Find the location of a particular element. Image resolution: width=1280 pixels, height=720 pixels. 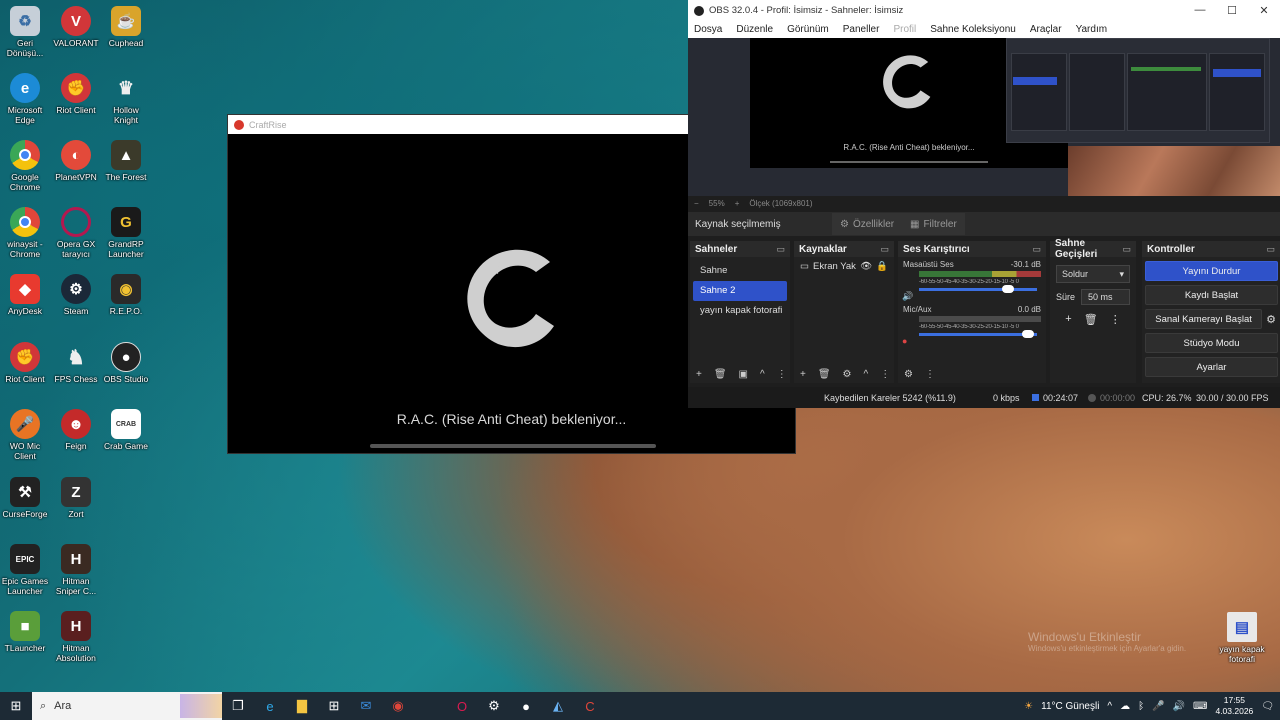

menu-sahne-koleksiyonu: Sahne Koleksiyonu is located at coordinates (973, 29).